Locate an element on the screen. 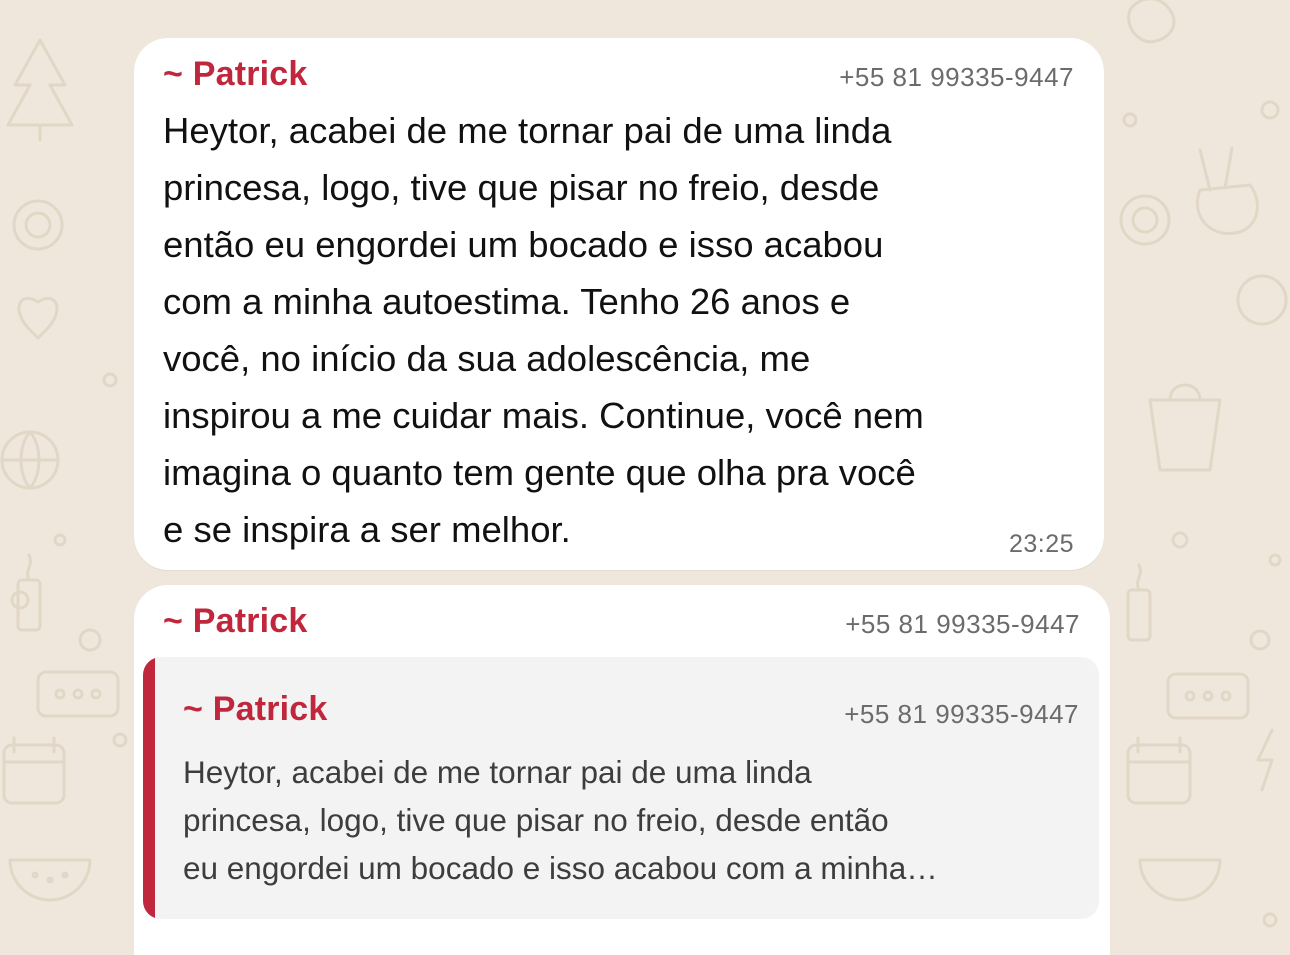 This screenshot has height=955, width=1290. tree-doodle-icon is located at coordinates (40, 90).